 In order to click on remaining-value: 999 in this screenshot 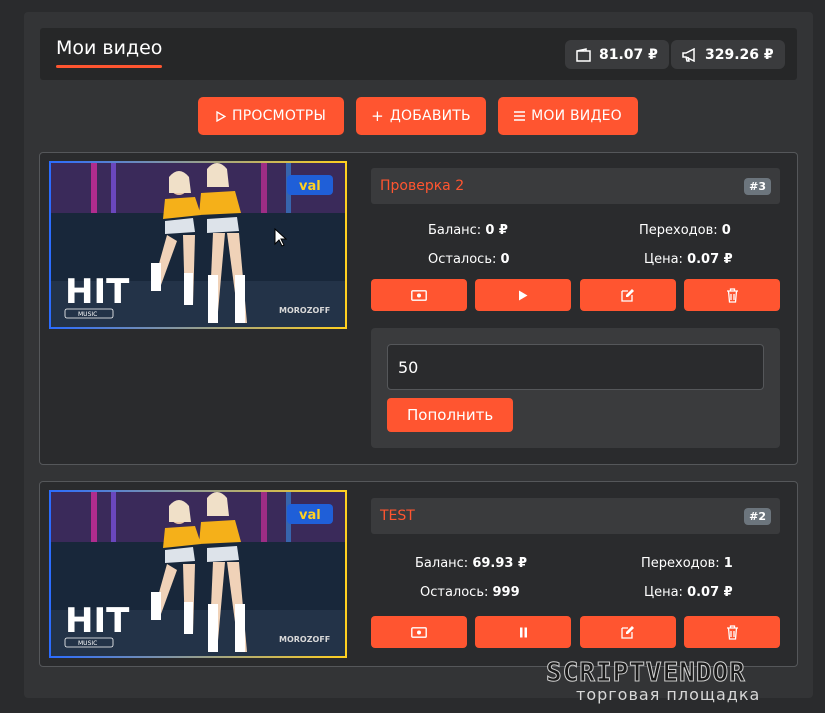, I will do `click(506, 592)`.